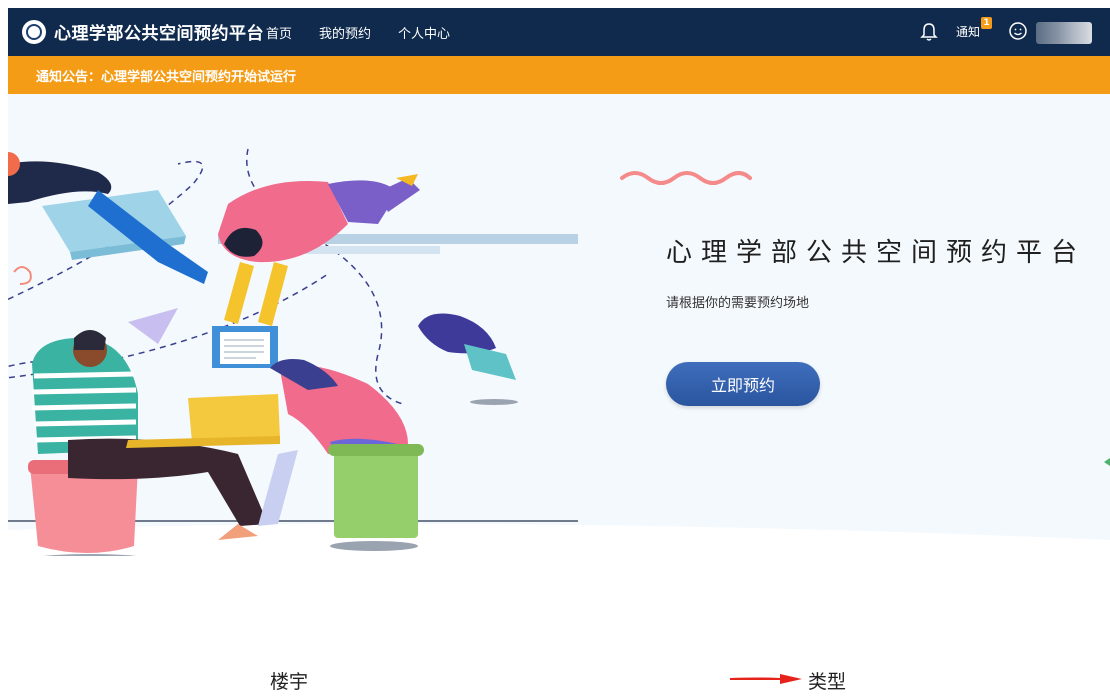  What do you see at coordinates (827, 680) in the screenshot?
I see `type-section-label: 类型` at bounding box center [827, 680].